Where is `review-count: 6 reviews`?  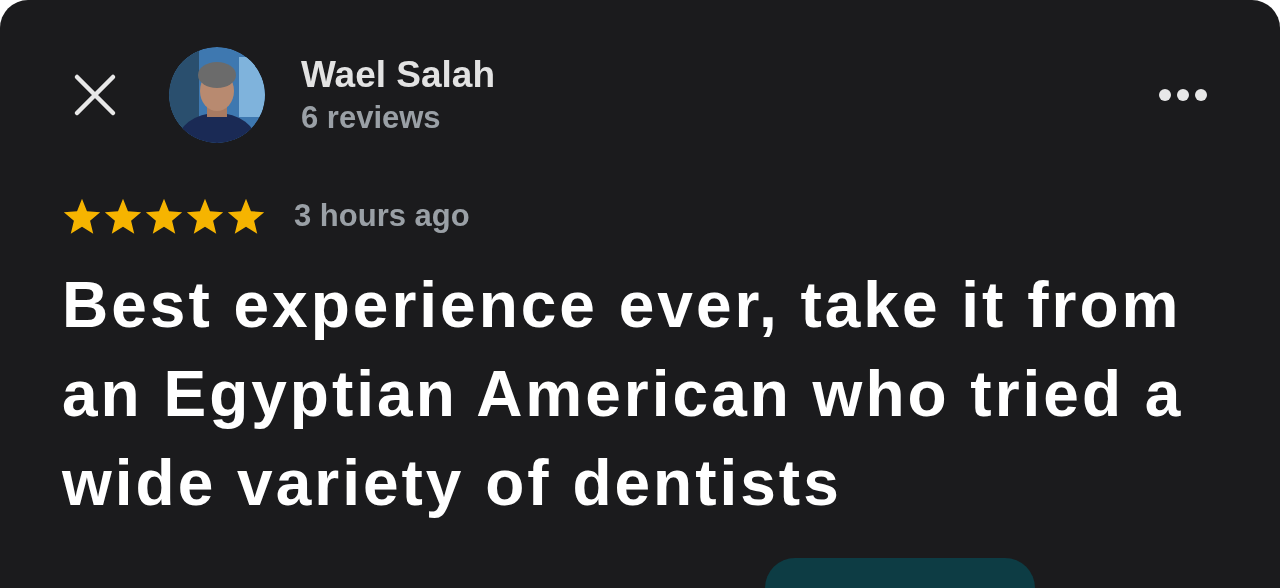
review-count: 6 reviews is located at coordinates (371, 118).